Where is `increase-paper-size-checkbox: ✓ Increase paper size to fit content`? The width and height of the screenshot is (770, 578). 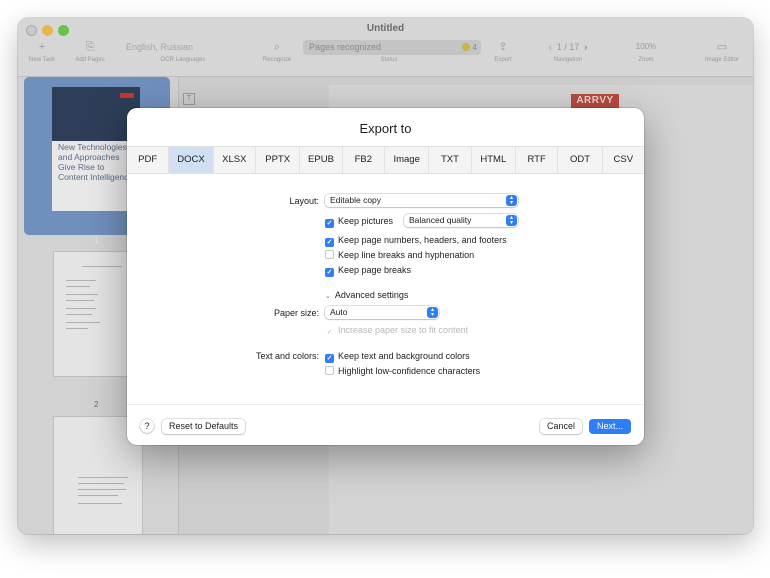
increase-paper-size-checkbox: ✓ Increase paper size to fit content is located at coordinates (397, 331).